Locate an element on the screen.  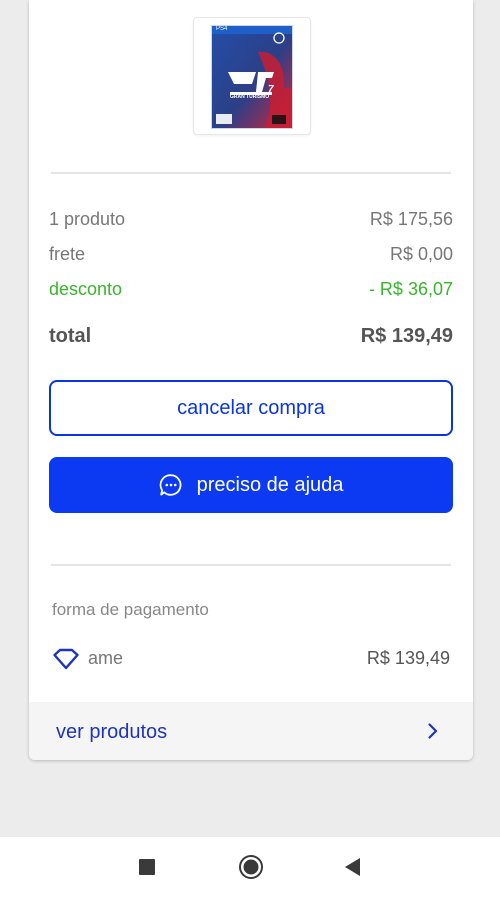
view-products-link: ver produtos is located at coordinates (251, 731).